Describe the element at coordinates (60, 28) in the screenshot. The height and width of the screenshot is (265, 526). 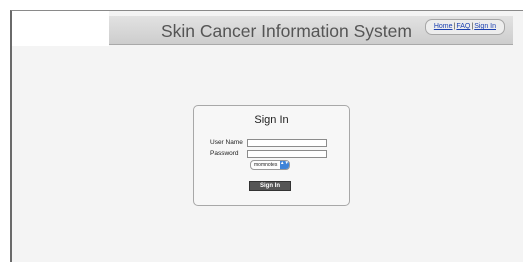
I see `logo-area` at that location.